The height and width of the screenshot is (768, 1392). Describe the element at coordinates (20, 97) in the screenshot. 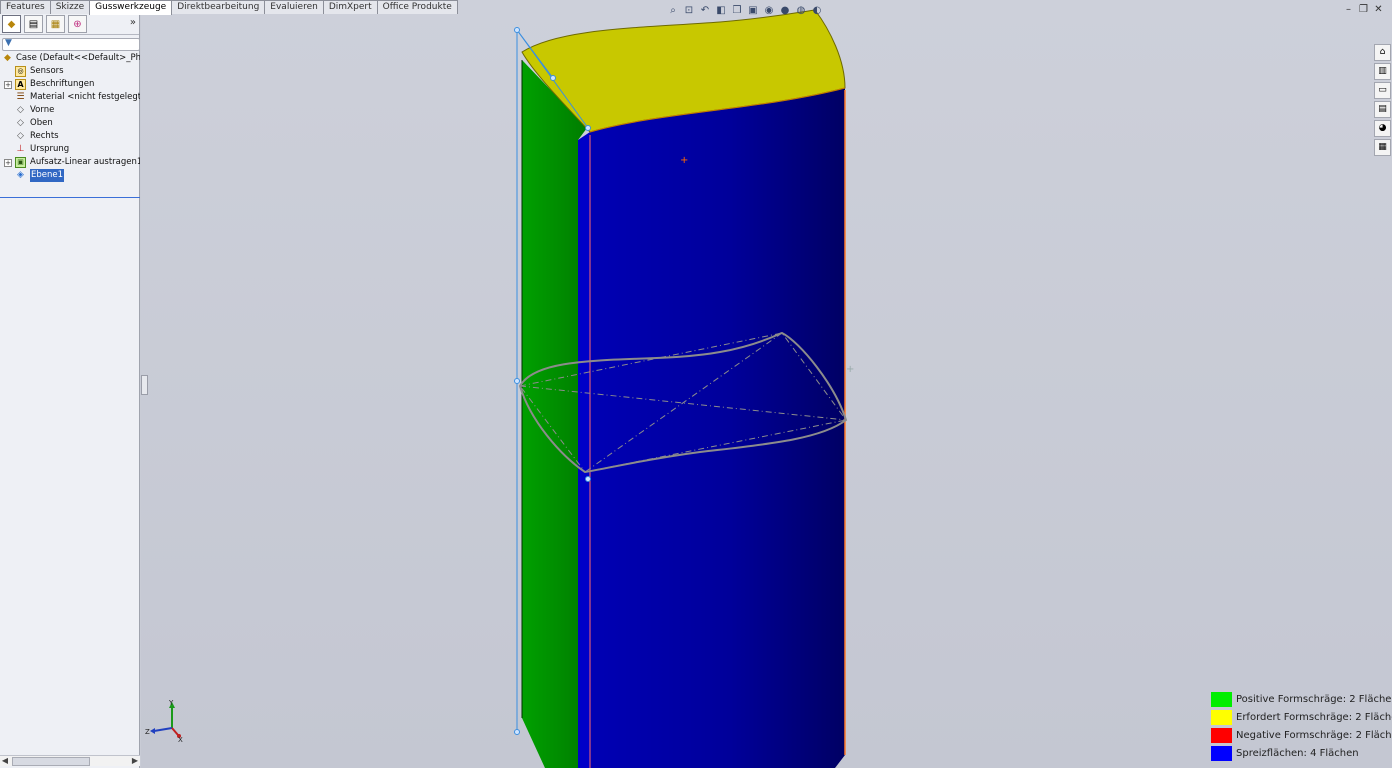

I see `material-icon: ☰` at that location.